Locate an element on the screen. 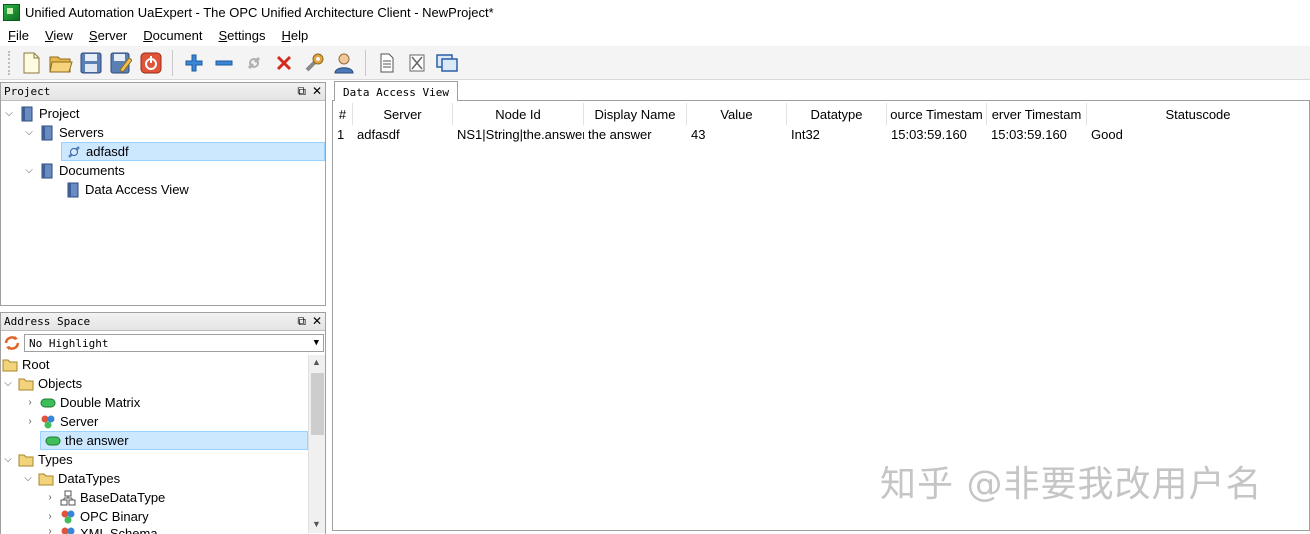 The width and height of the screenshot is (1310, 534). address-panel-title: Address Space is located at coordinates (47, 321).